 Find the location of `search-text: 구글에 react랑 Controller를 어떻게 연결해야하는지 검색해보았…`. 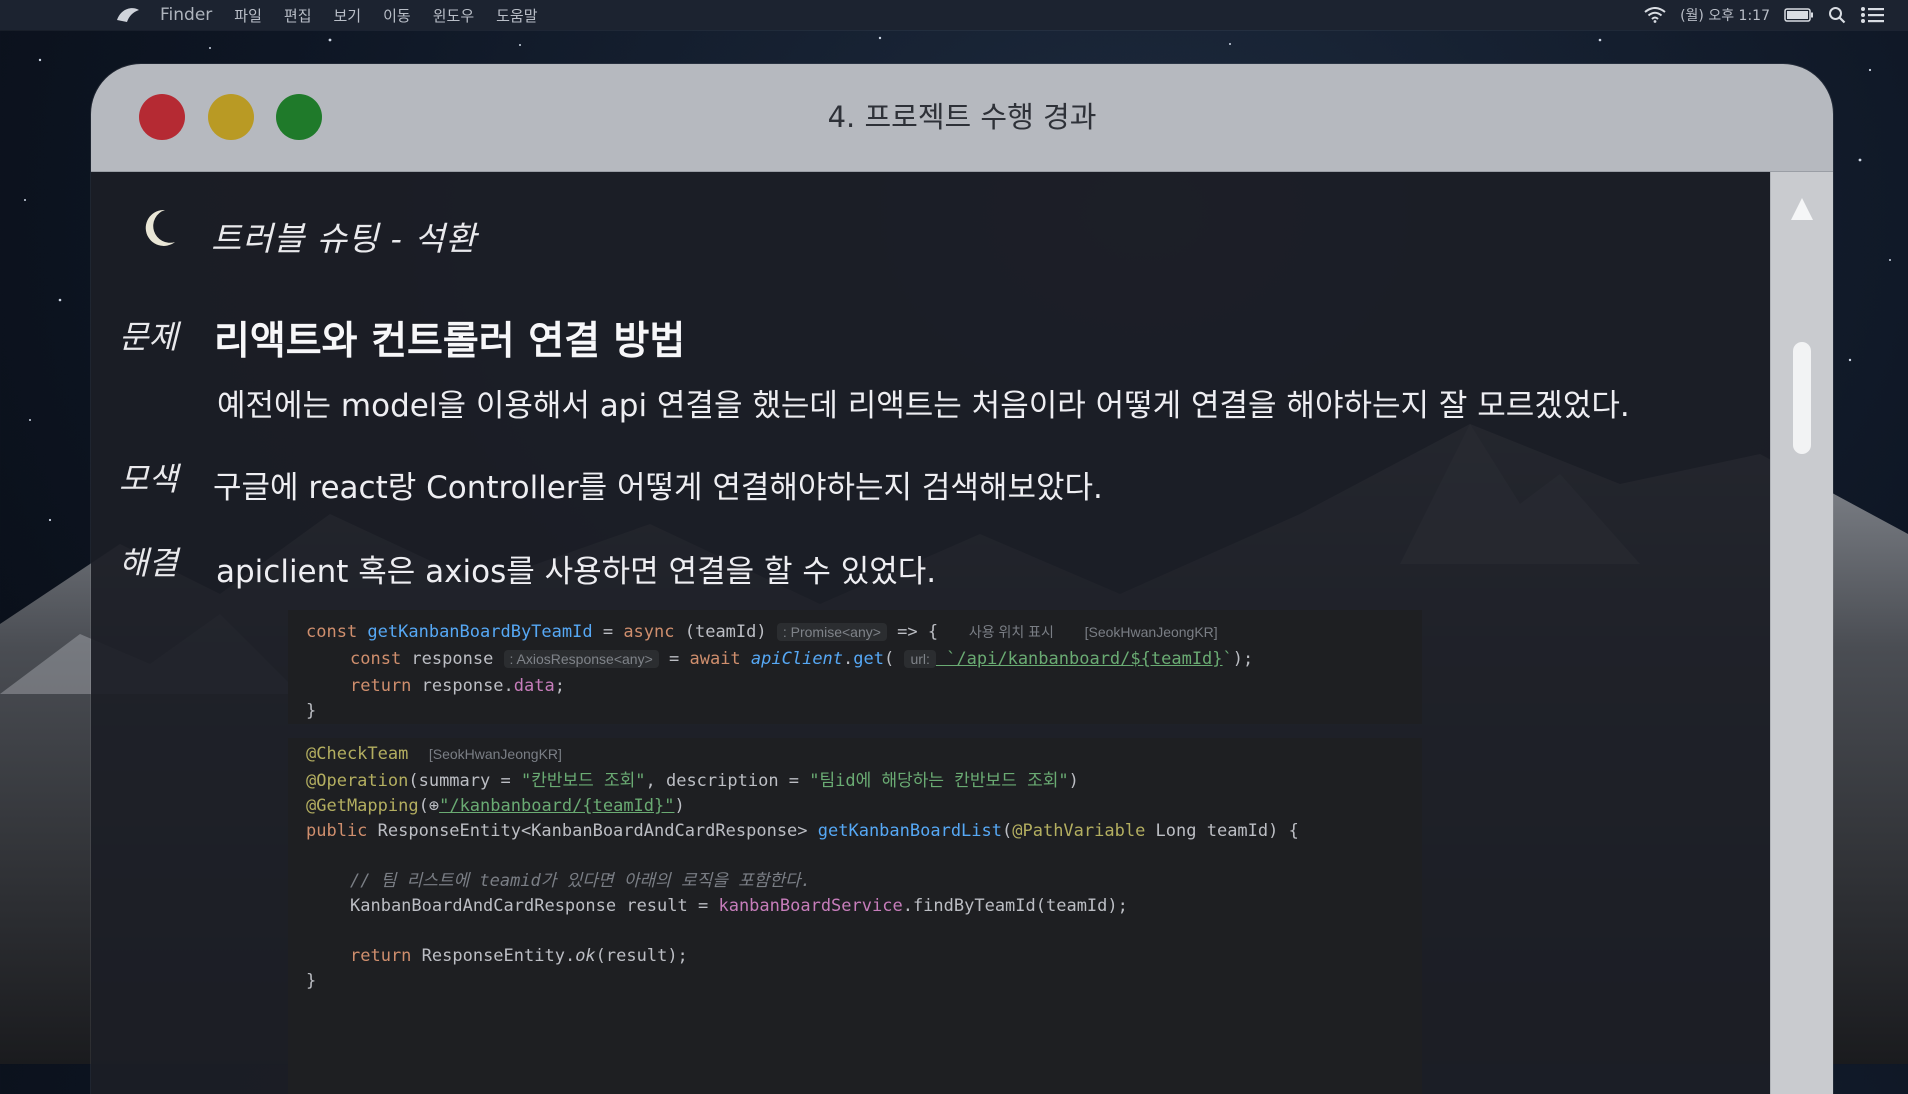

search-text: 구글에 react랑 Controller를 어떻게 연결해야하는지 검색해보았… is located at coordinates (658, 488).